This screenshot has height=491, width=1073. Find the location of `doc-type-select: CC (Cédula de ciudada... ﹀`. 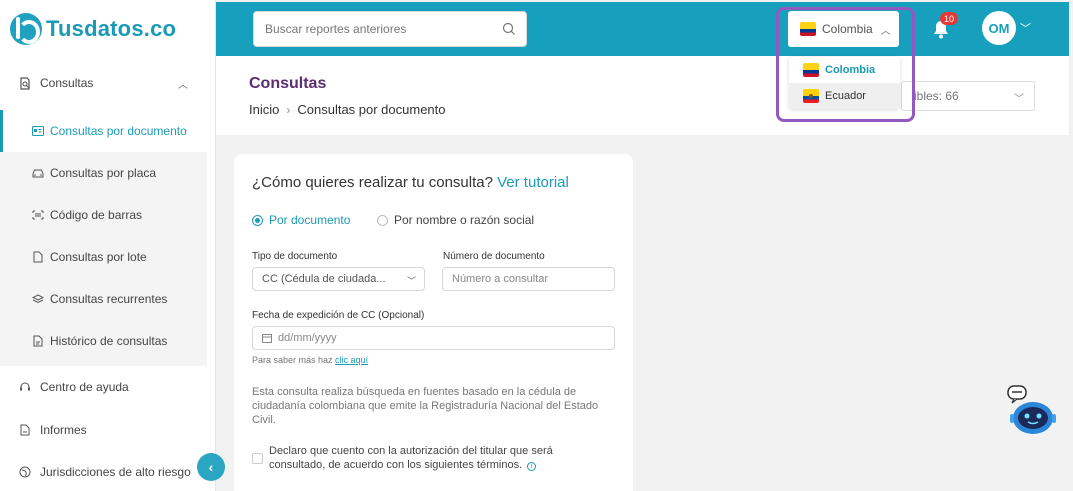

doc-type-select: CC (Cédula de ciudada... ﹀ is located at coordinates (338, 279).